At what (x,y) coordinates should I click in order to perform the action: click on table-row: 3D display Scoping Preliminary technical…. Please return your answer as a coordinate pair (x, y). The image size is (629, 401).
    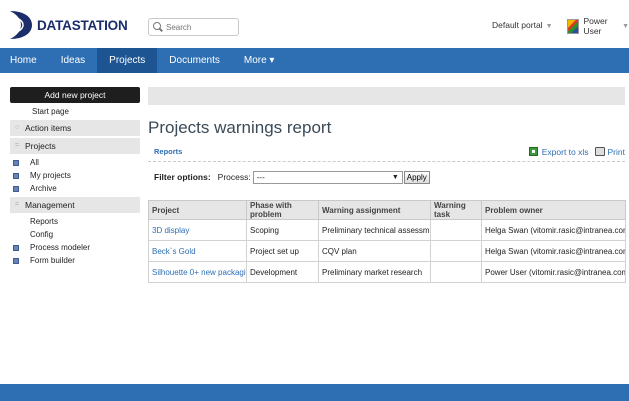
    Looking at the image, I should click on (387, 230).